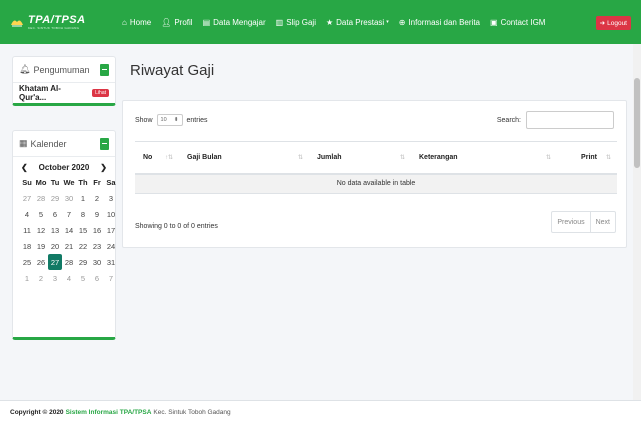 The width and height of the screenshot is (641, 424). Describe the element at coordinates (602, 222) in the screenshot. I see `next-page-button: Next` at that location.